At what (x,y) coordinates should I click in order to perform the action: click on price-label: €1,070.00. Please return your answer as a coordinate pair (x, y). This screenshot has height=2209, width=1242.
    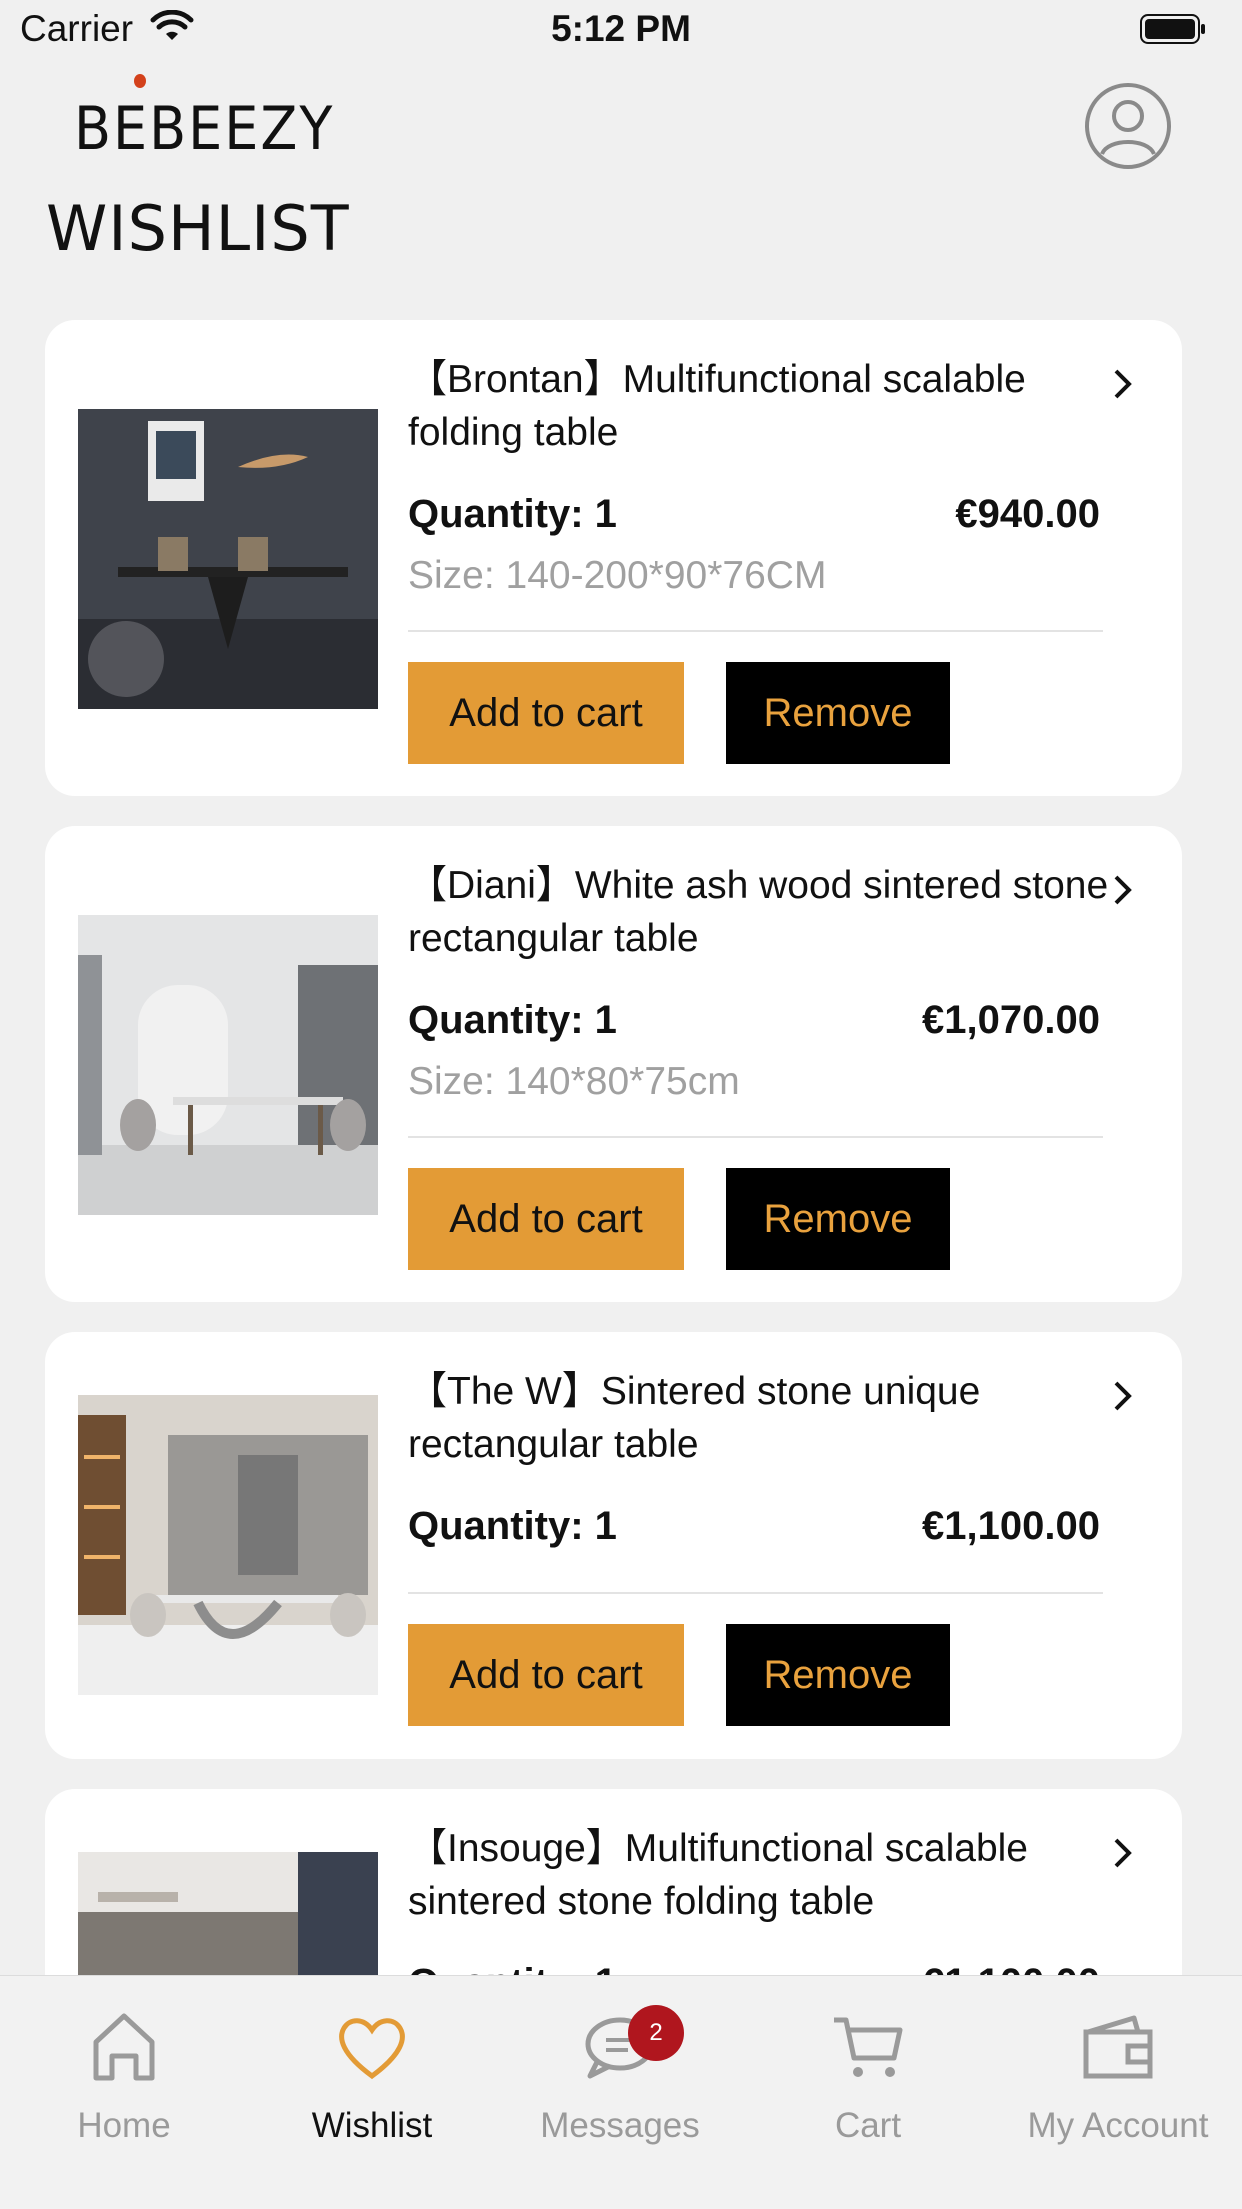
    Looking at the image, I should click on (1011, 1020).